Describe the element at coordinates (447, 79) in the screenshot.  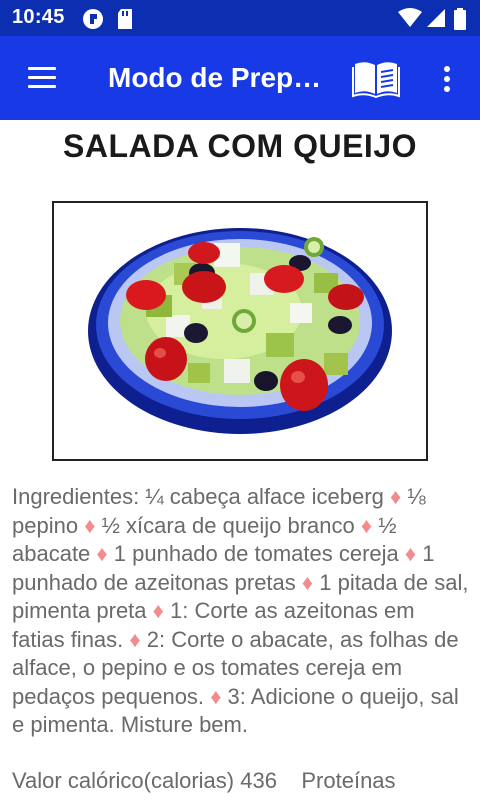
I see `more-vert-icon` at that location.